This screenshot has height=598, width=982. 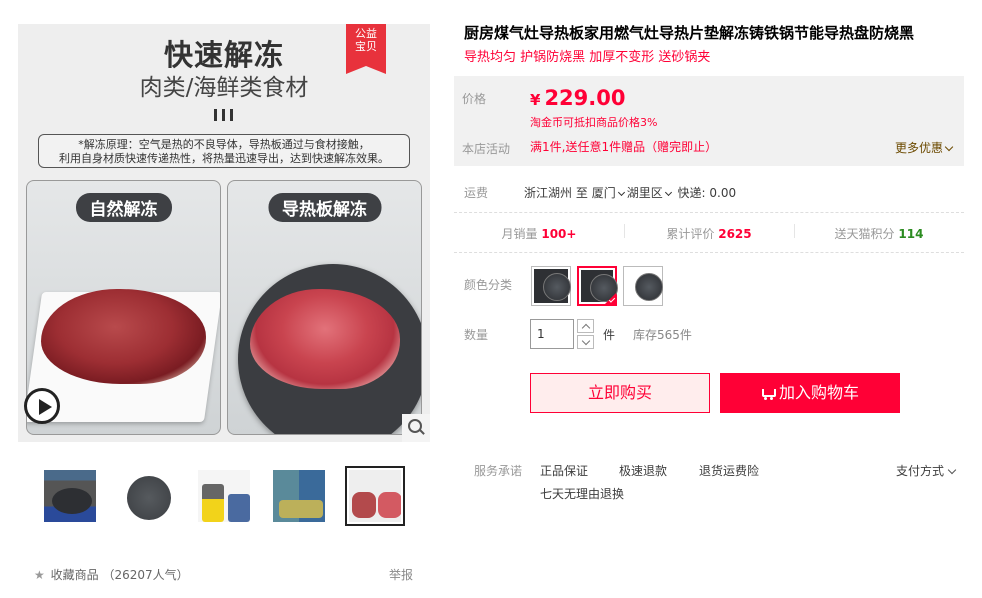 I want to click on quantity-input, so click(x=552, y=334).